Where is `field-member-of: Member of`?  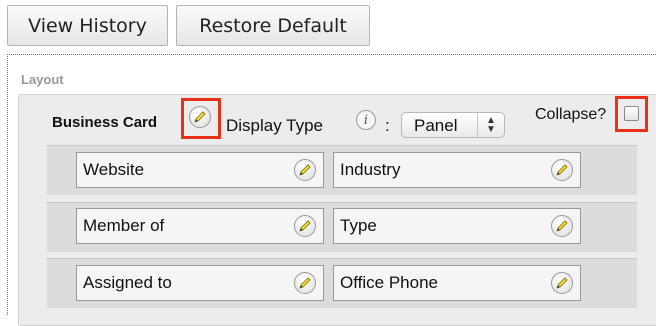
field-member-of: Member of is located at coordinates (200, 226).